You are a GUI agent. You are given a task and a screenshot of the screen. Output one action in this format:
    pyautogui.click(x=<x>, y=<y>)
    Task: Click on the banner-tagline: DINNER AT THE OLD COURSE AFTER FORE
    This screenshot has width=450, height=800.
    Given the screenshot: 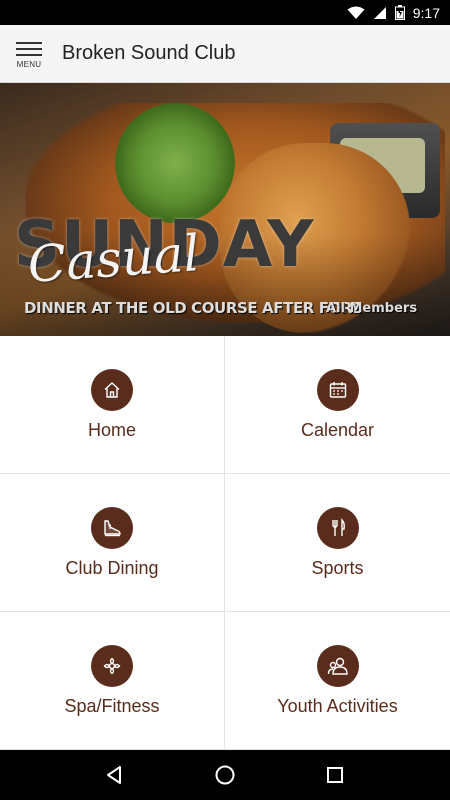 What is the action you would take?
    pyautogui.click(x=193, y=308)
    